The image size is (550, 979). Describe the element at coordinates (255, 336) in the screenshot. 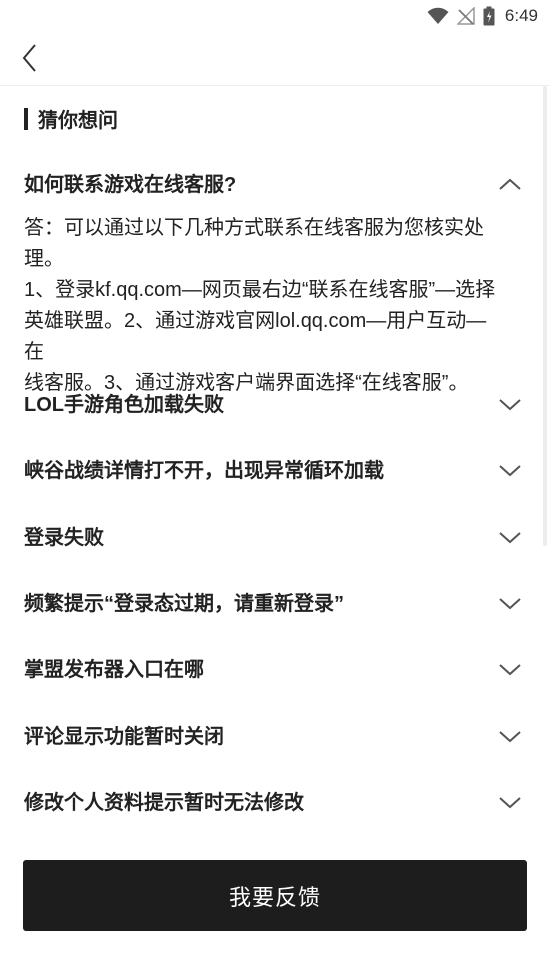

I see `faq-answer-line: 英雄联盟。2、通过游戏官网lol.qq.com—用户互动—在` at that location.